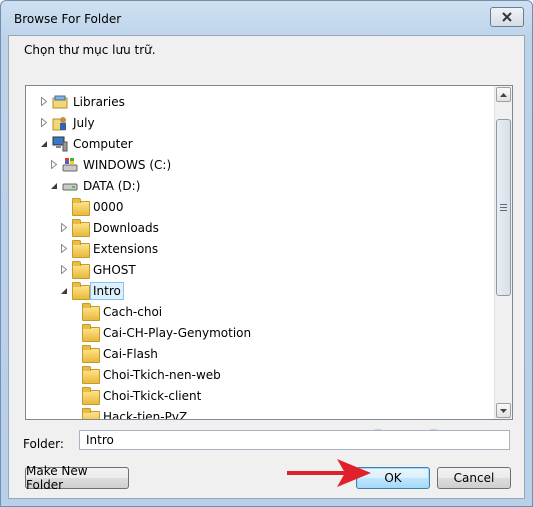 The width and height of the screenshot is (533, 507). What do you see at coordinates (145, 414) in the screenshot?
I see `tree-item-label: Hack-tien-PvZ` at bounding box center [145, 414].